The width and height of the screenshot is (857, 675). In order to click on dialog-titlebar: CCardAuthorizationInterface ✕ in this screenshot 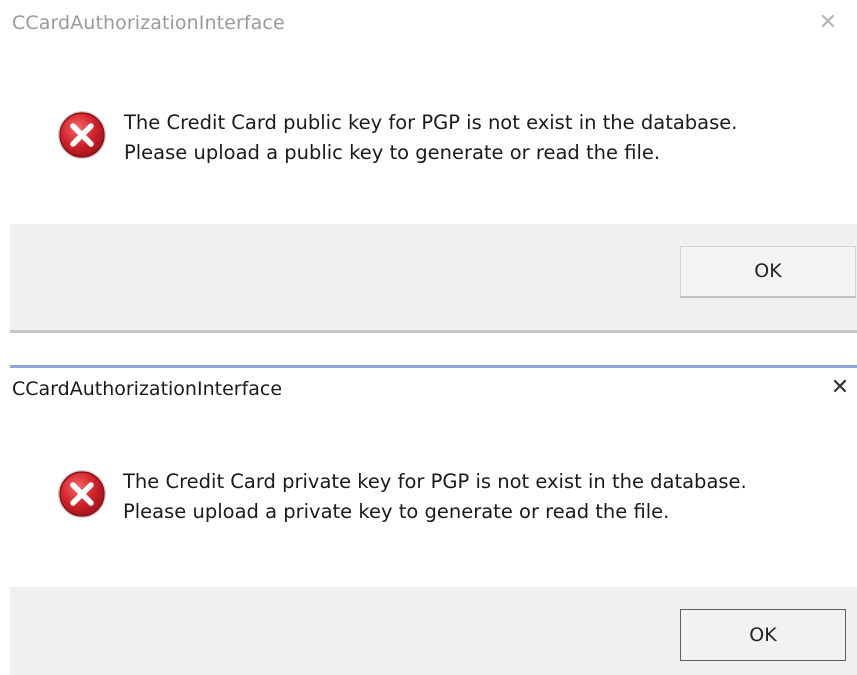, I will do `click(428, 26)`.